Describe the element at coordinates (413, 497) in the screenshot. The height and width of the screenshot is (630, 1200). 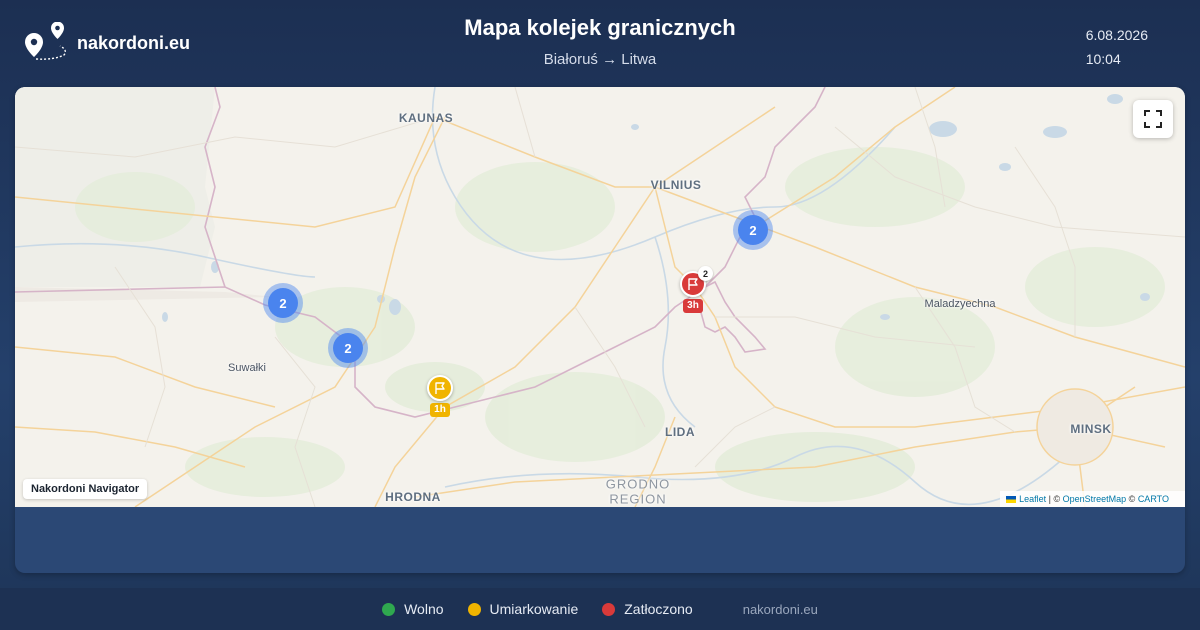
I see `city-label-hrodna: HRODNA` at that location.